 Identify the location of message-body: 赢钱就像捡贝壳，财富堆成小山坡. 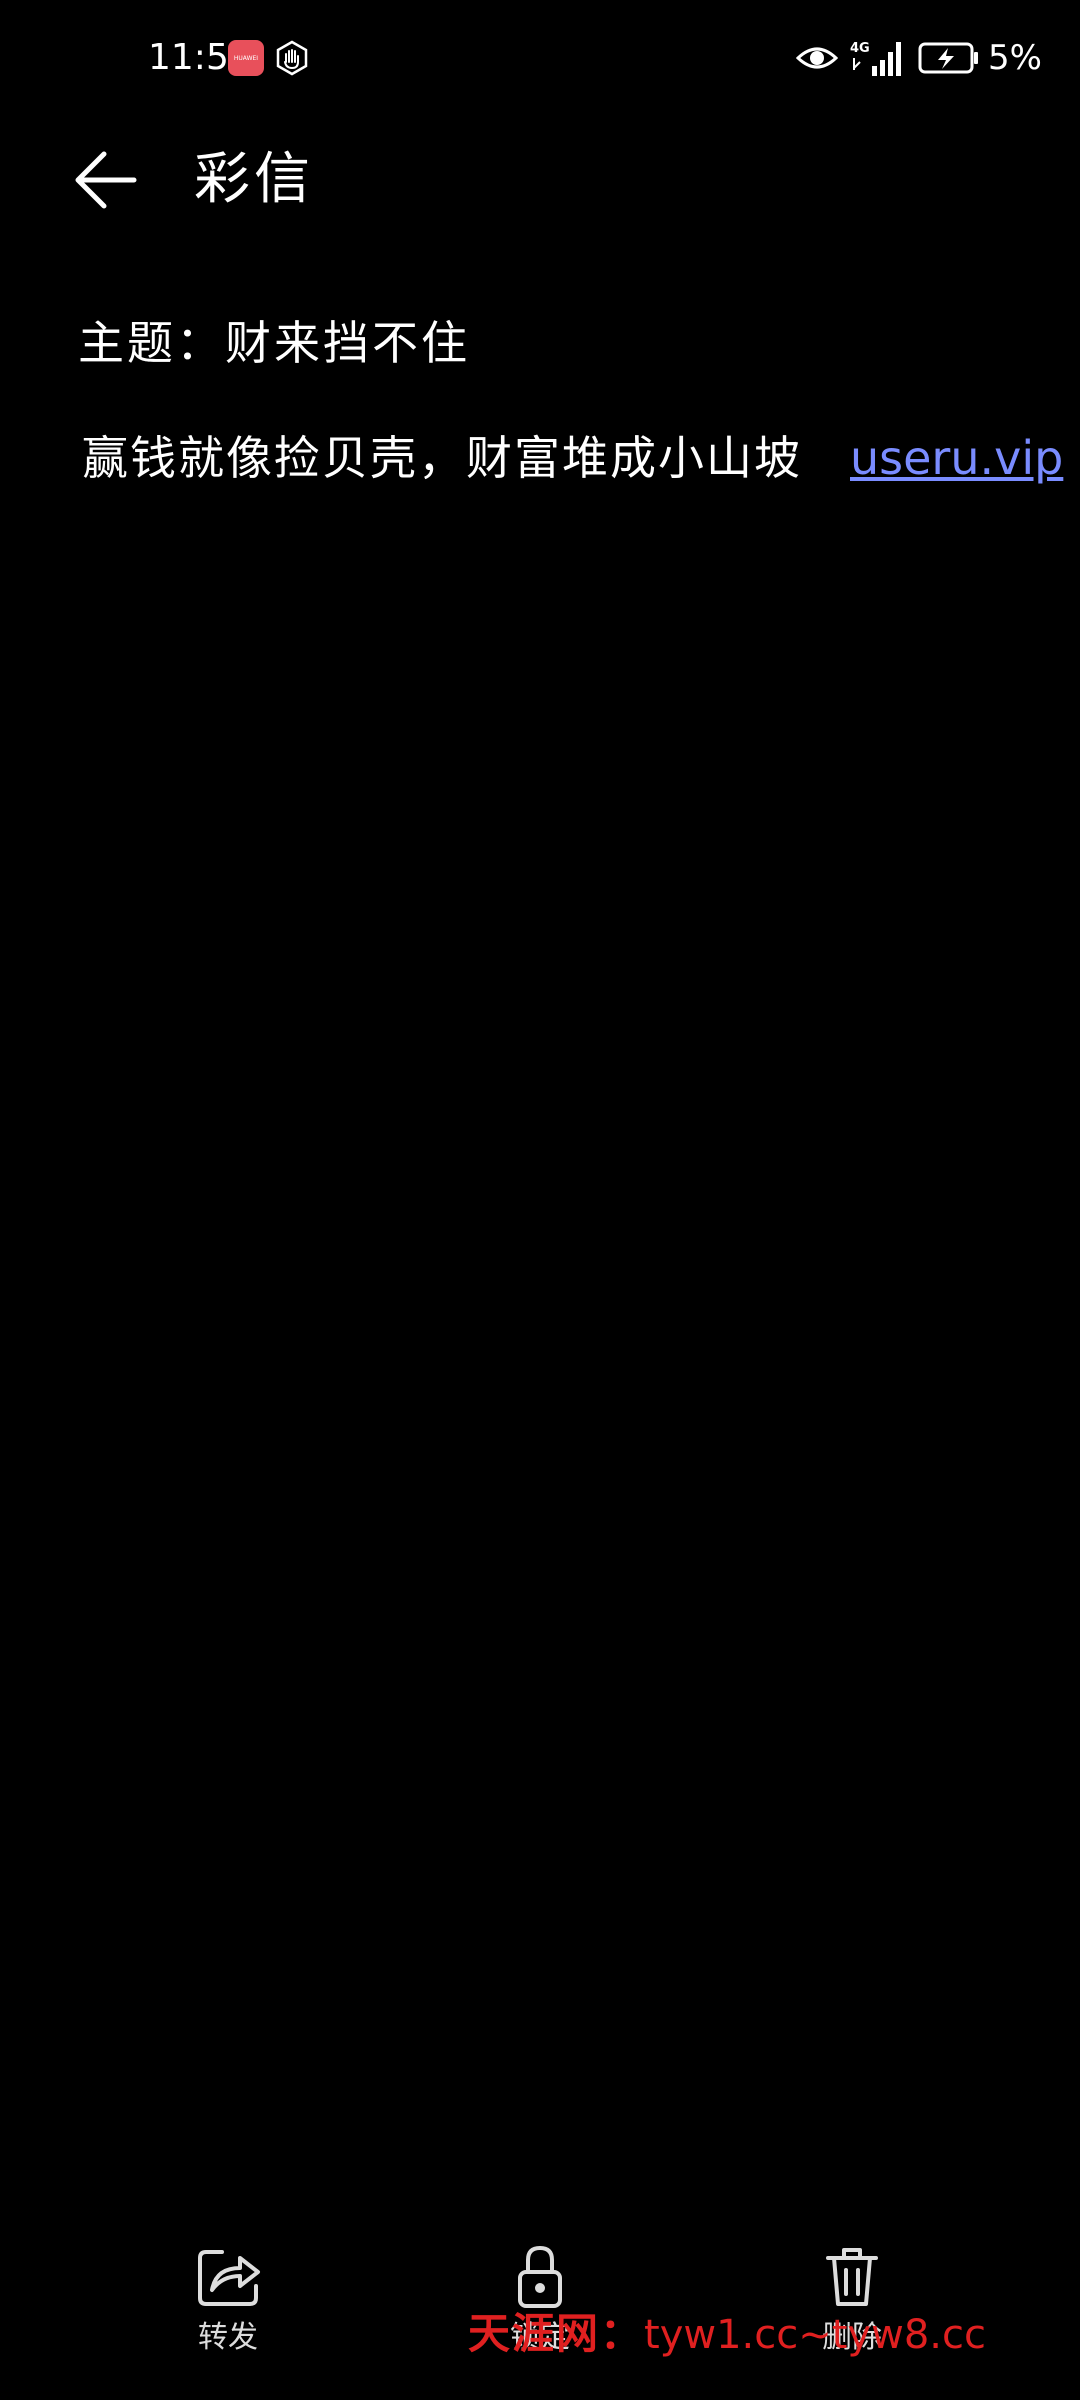
(442, 458).